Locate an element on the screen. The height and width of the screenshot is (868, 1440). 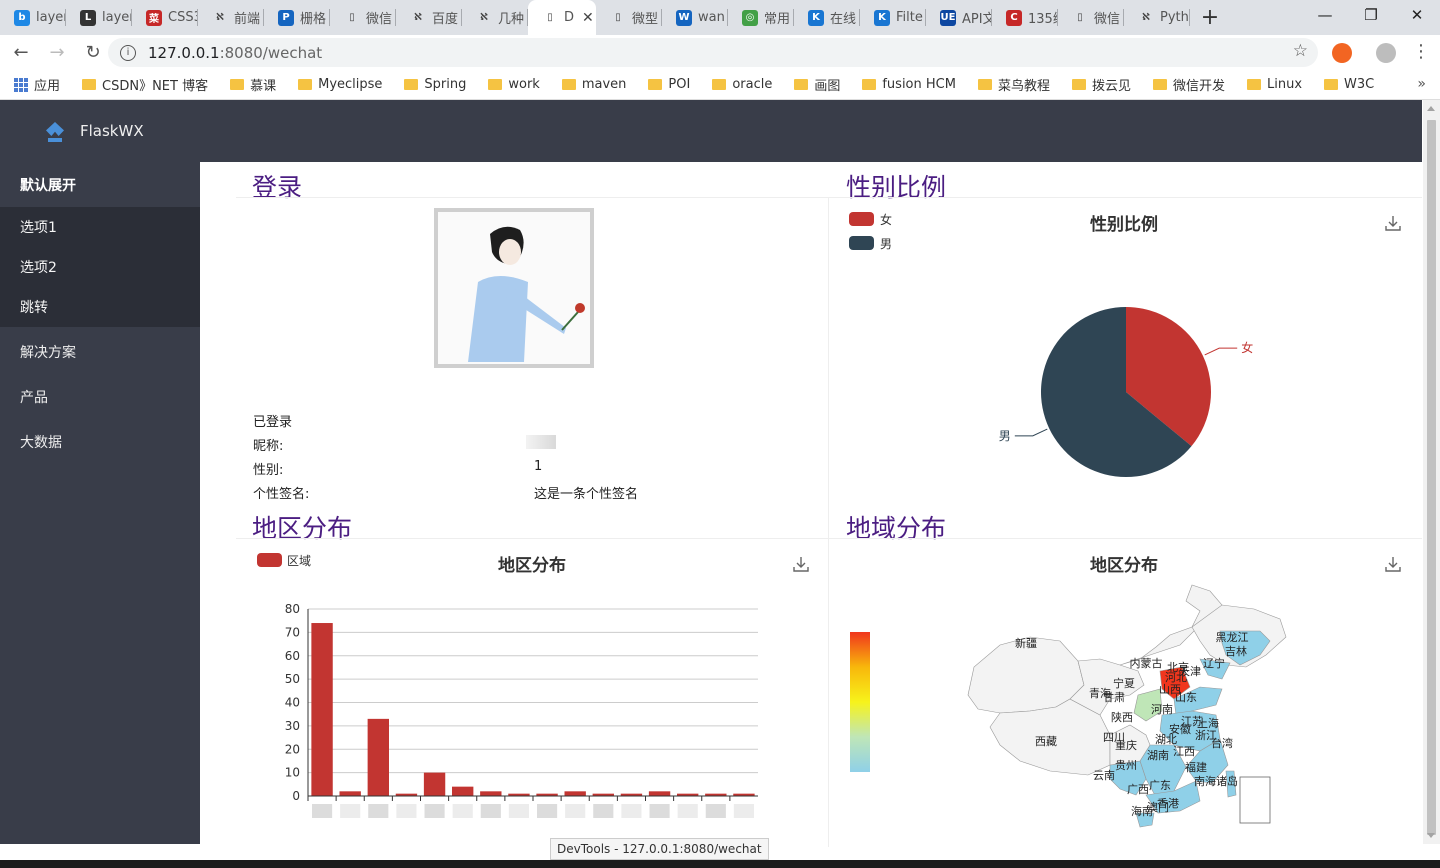
region-bar-chart: 0 10 20 30 40 50 60 70 80 is located at coordinates (521, 710).